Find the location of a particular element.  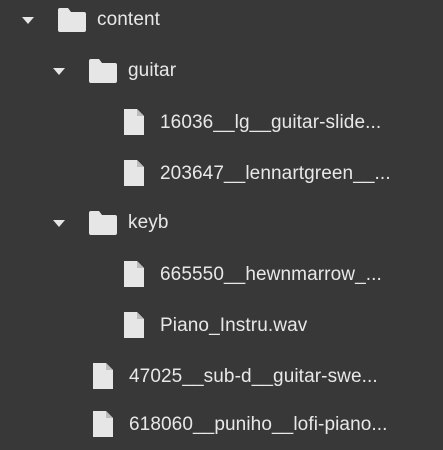

tree-folder-keyb: keyb is located at coordinates (221, 223).